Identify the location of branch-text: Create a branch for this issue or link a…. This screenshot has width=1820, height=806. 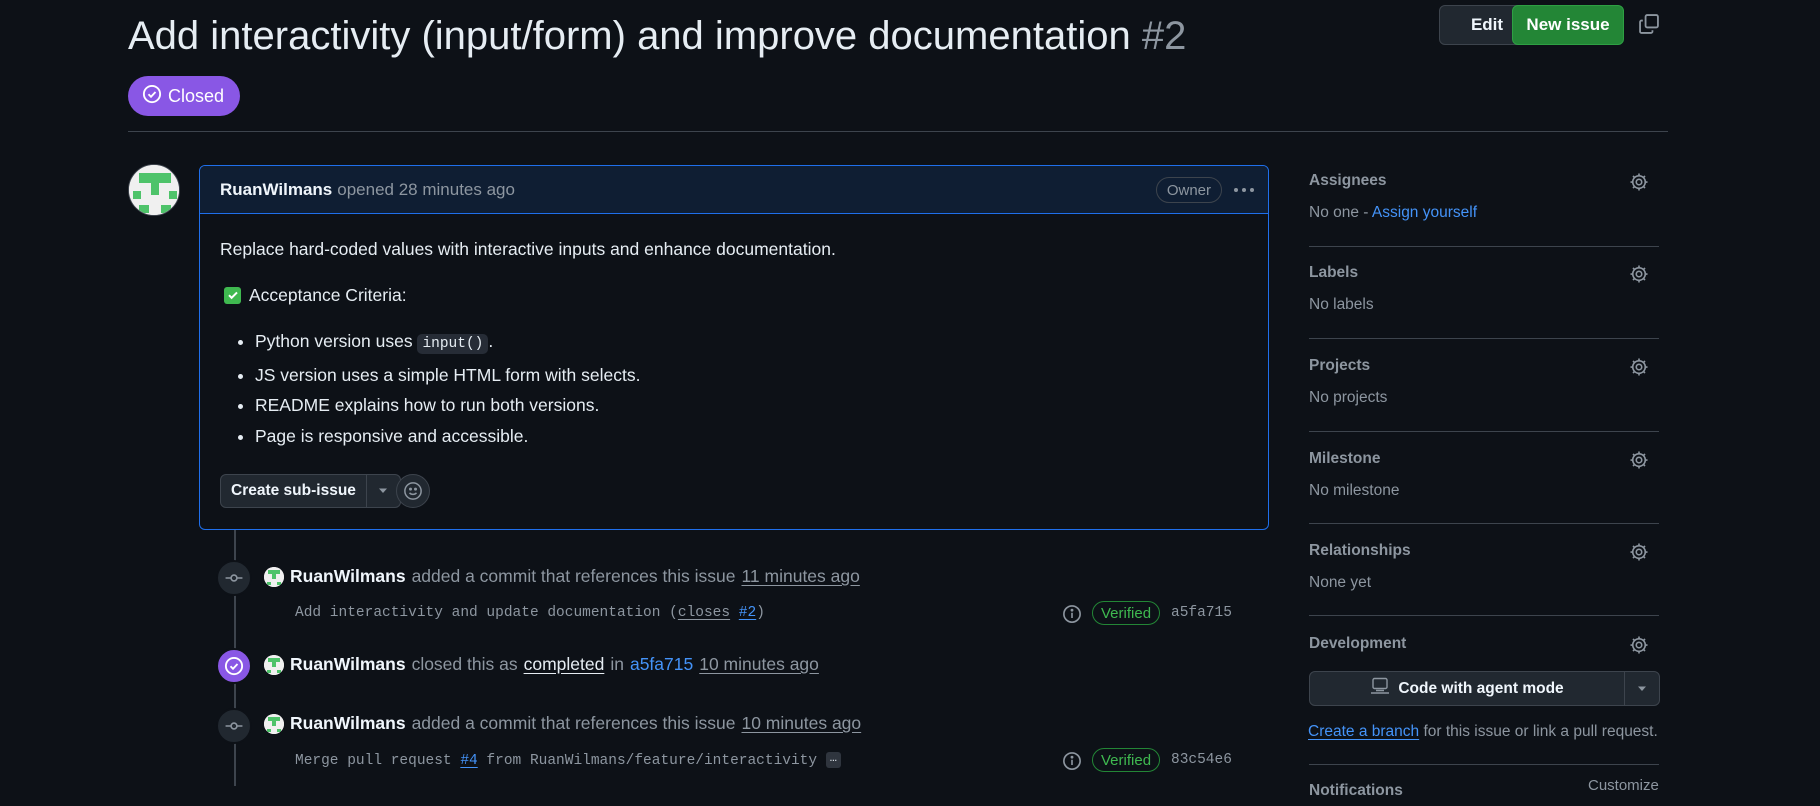
(1483, 732).